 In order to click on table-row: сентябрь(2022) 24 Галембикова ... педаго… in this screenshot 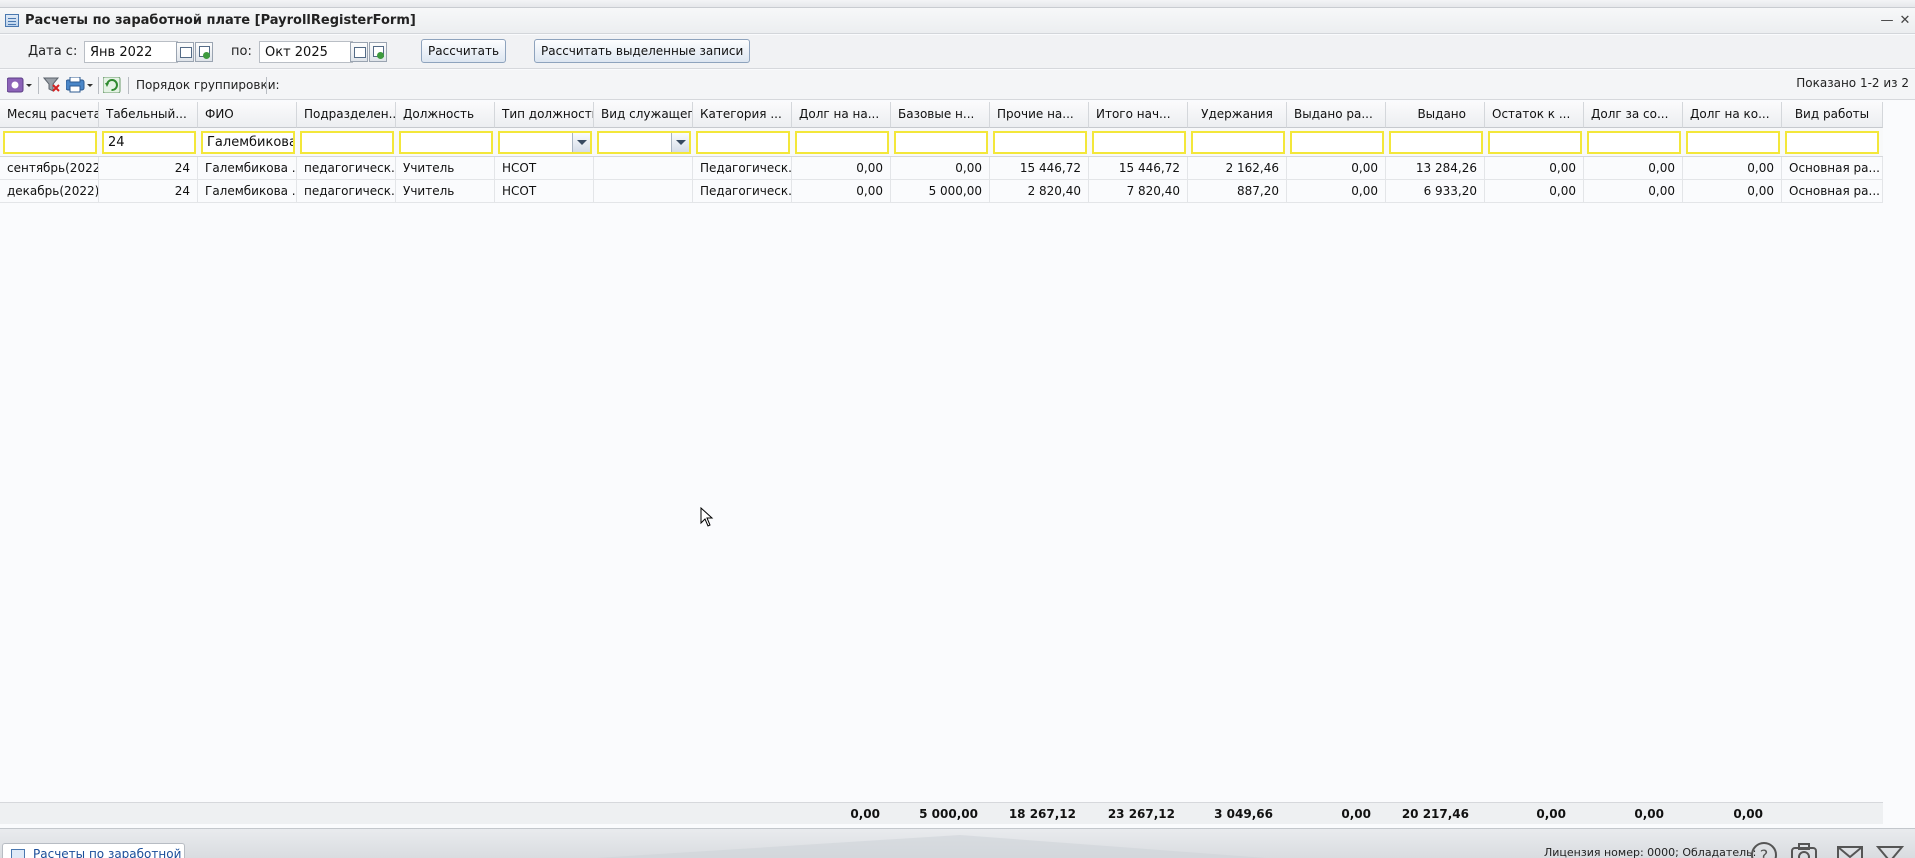, I will do `click(941, 168)`.